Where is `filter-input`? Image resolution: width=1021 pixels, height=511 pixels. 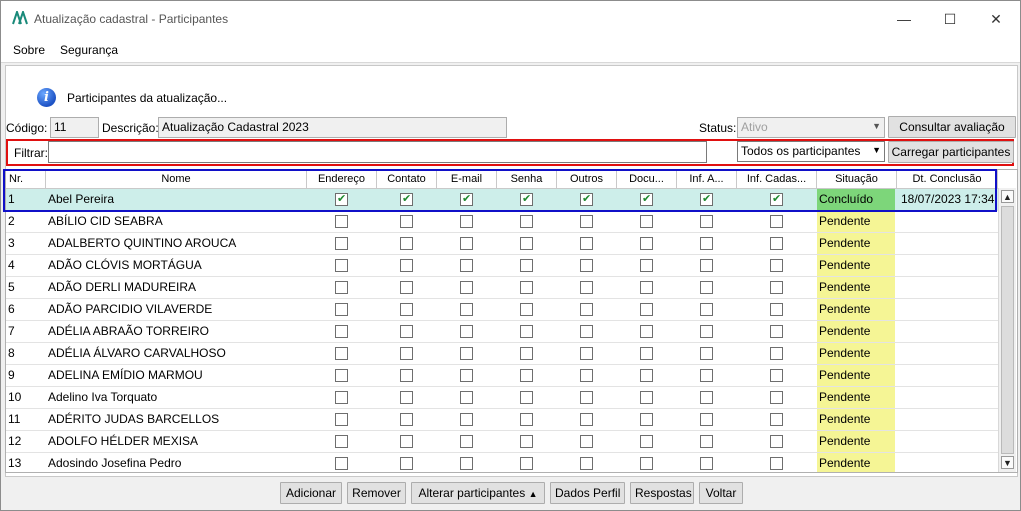 filter-input is located at coordinates (377, 152).